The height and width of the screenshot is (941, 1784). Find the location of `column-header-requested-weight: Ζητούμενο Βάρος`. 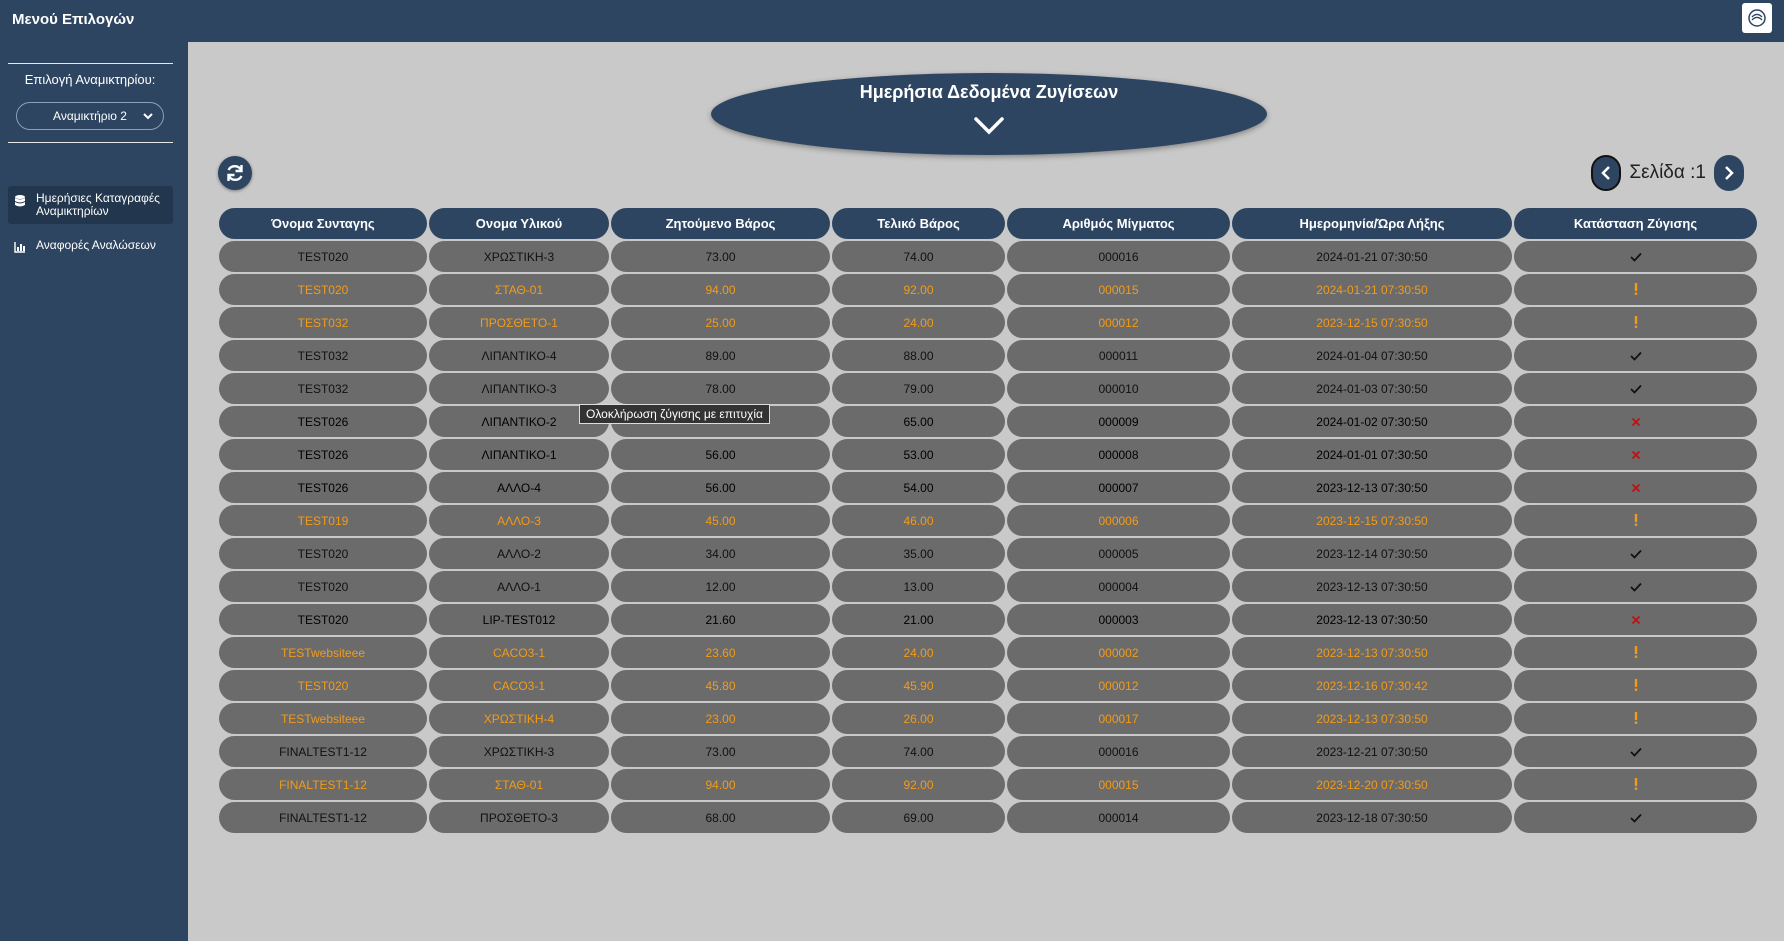

column-header-requested-weight: Ζητούμενο Βάρος is located at coordinates (720, 223).